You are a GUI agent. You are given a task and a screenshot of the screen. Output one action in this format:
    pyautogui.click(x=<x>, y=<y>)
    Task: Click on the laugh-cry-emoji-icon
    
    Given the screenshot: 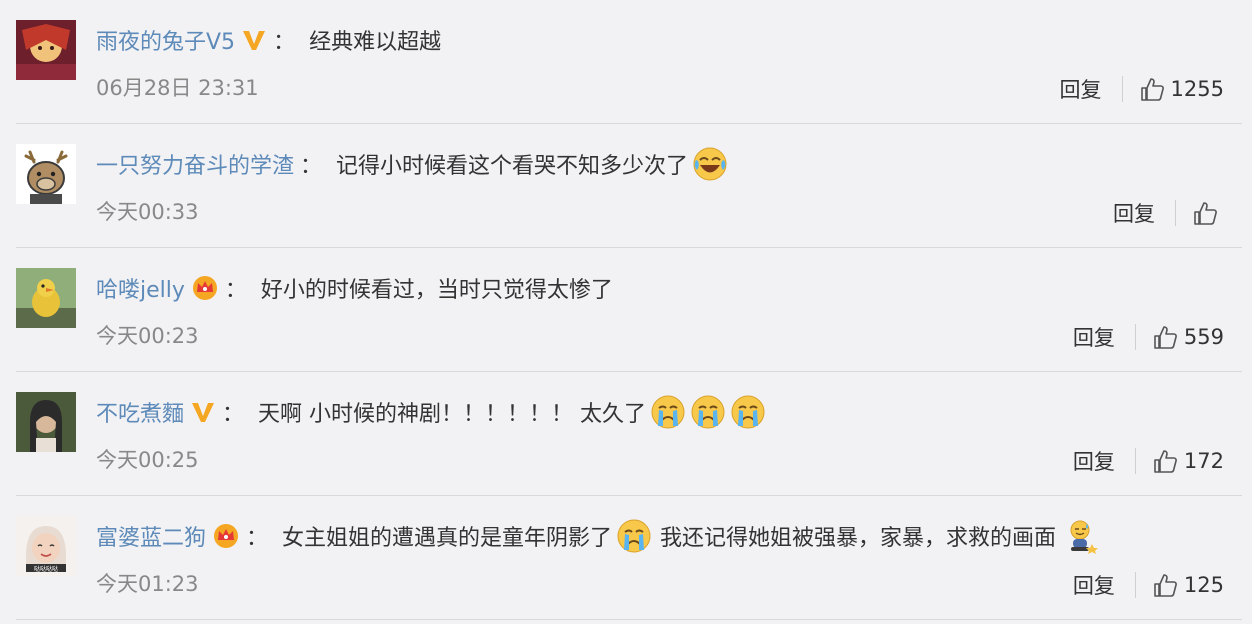 What is the action you would take?
    pyautogui.click(x=710, y=164)
    